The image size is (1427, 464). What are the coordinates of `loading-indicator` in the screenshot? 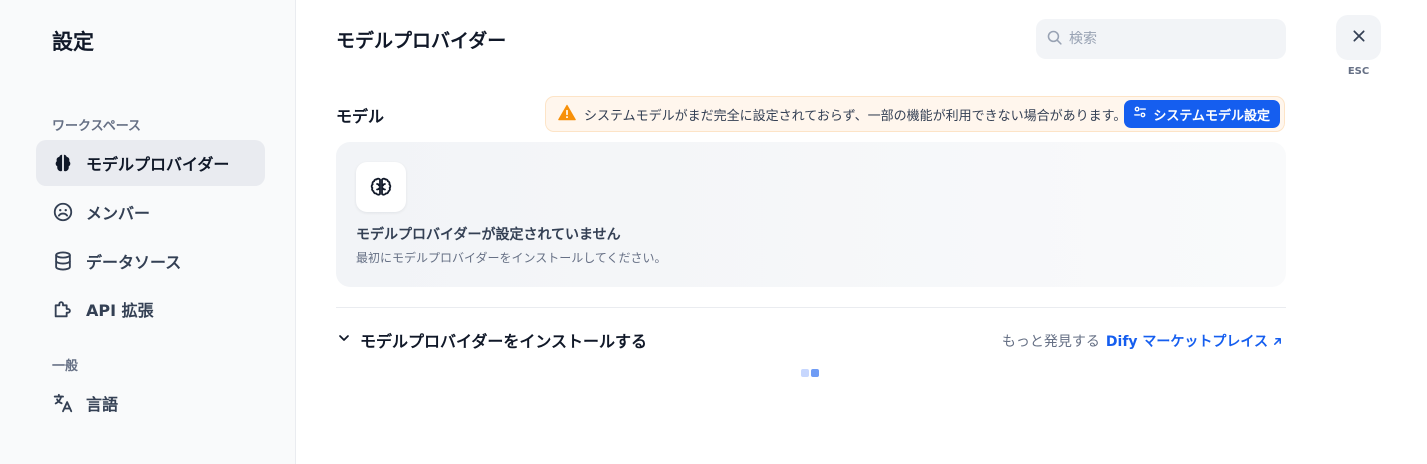 It's located at (811, 373).